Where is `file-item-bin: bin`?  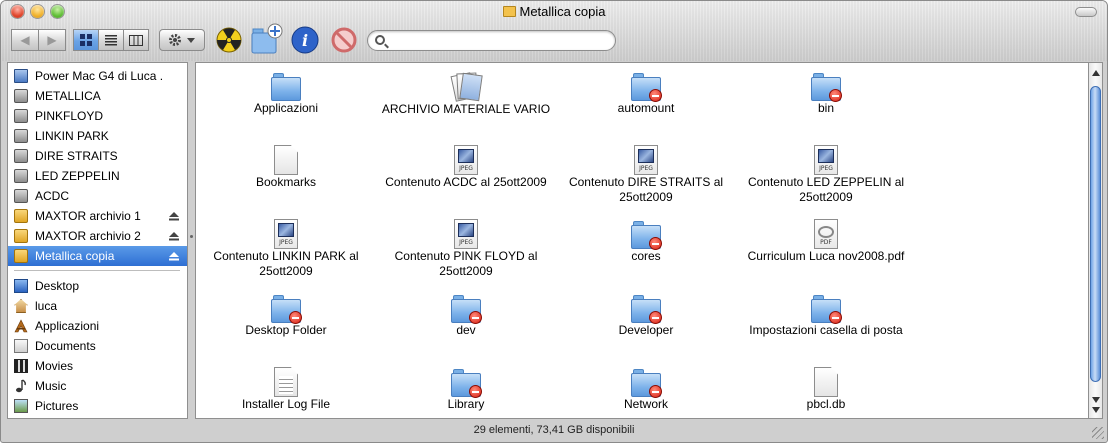
file-item-bin: bin is located at coordinates (826, 92).